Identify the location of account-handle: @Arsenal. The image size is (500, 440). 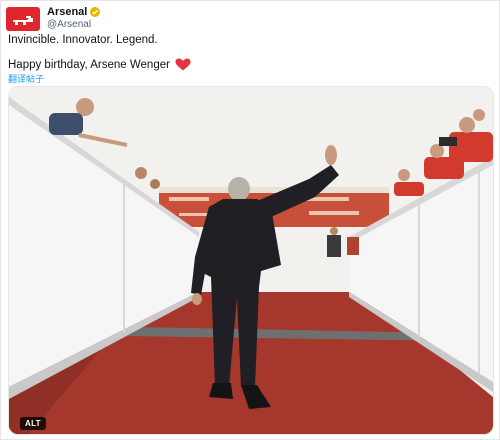
(69, 24).